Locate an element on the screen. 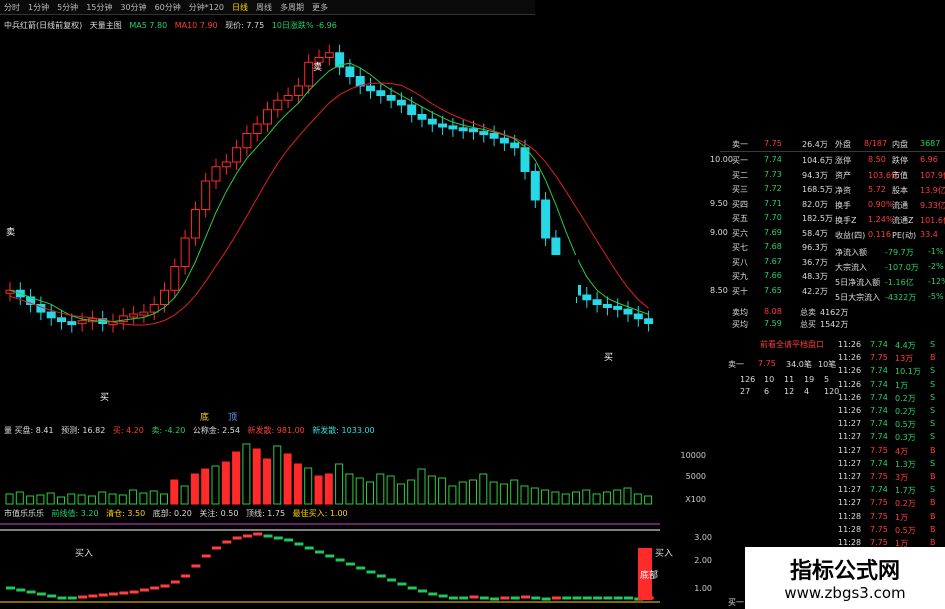 This screenshot has height=609, width=945. tick-row: 11:27 7.75 3万 B is located at coordinates (887, 477).